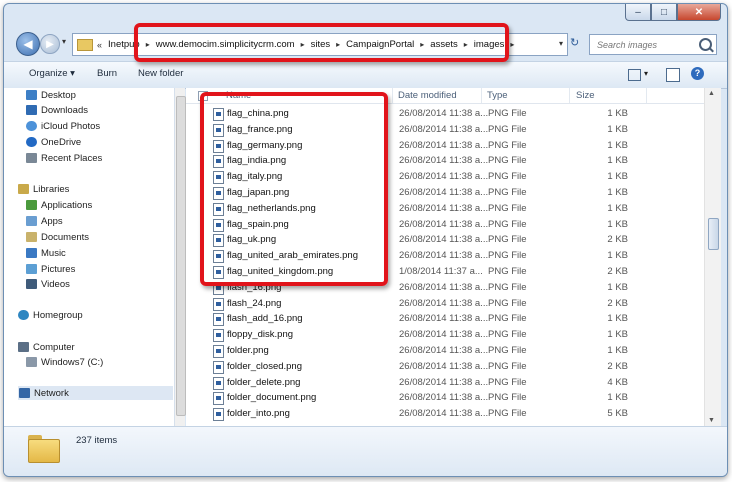 Image resolution: width=732 pixels, height=482 pixels. I want to click on recent-places-icon, so click(31, 158).